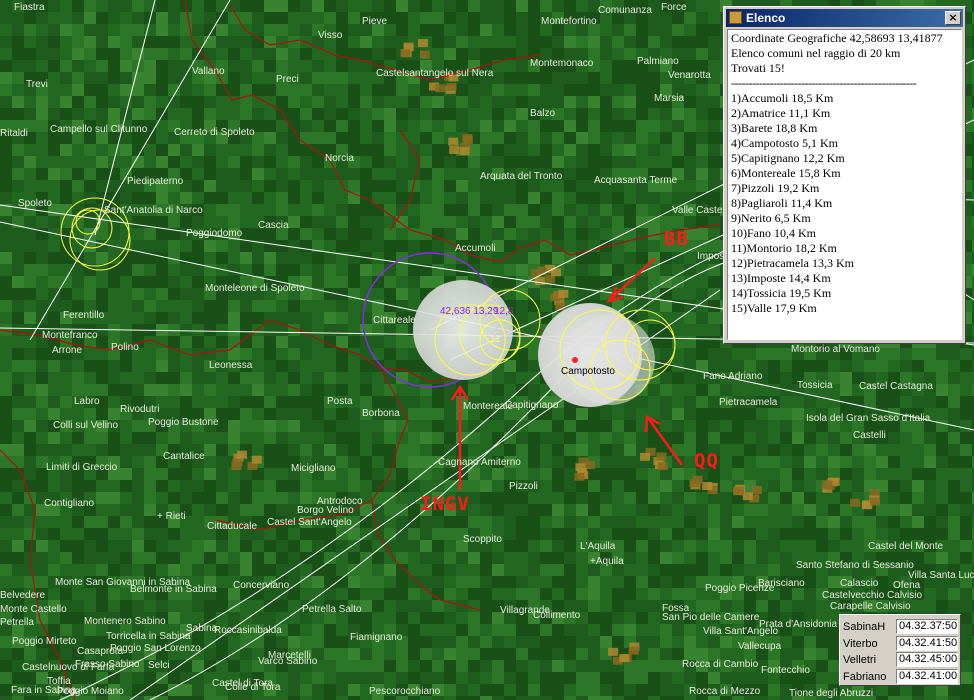 This screenshot has height=700, width=974. Describe the element at coordinates (598, 546) in the screenshot. I see `town-label: L'Aquila` at that location.